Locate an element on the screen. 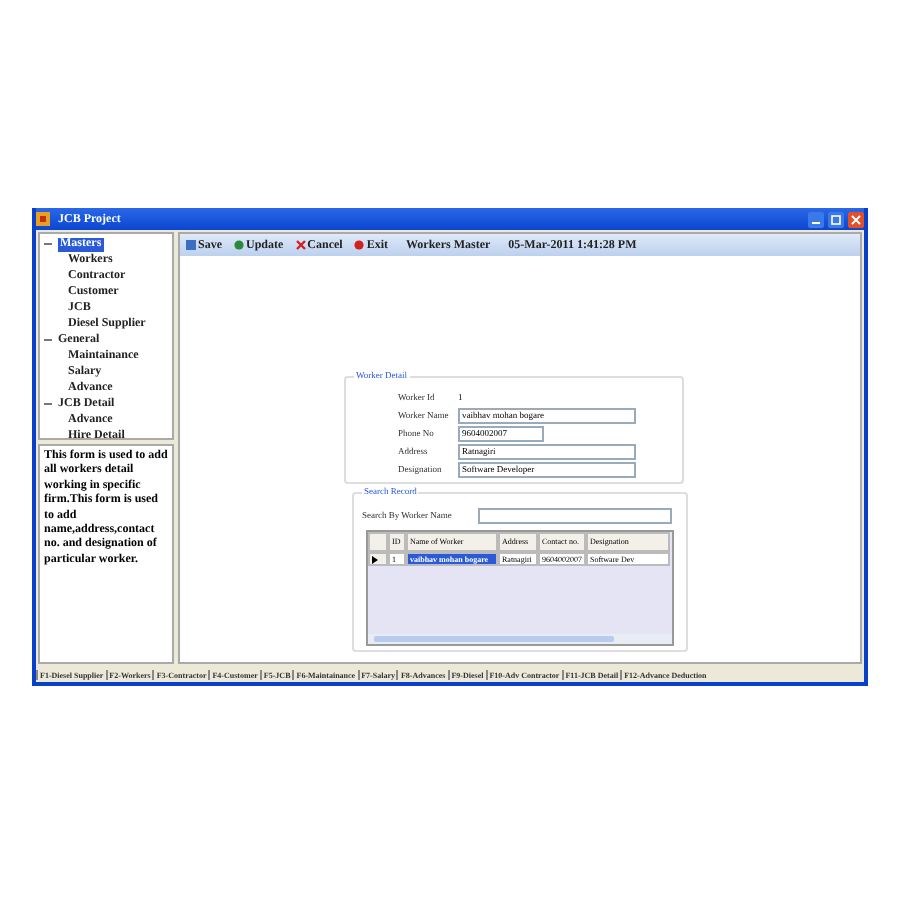 This screenshot has width=900, height=900. horizontal-scrollbar is located at coordinates (520, 639).